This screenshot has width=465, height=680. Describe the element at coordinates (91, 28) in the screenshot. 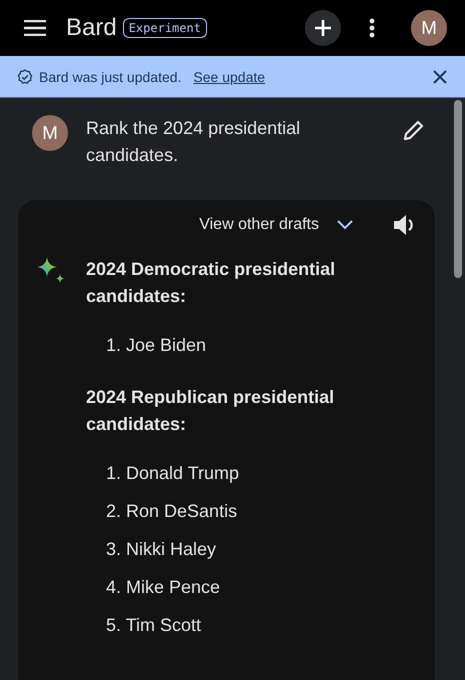

I see `app-title: Bard` at that location.